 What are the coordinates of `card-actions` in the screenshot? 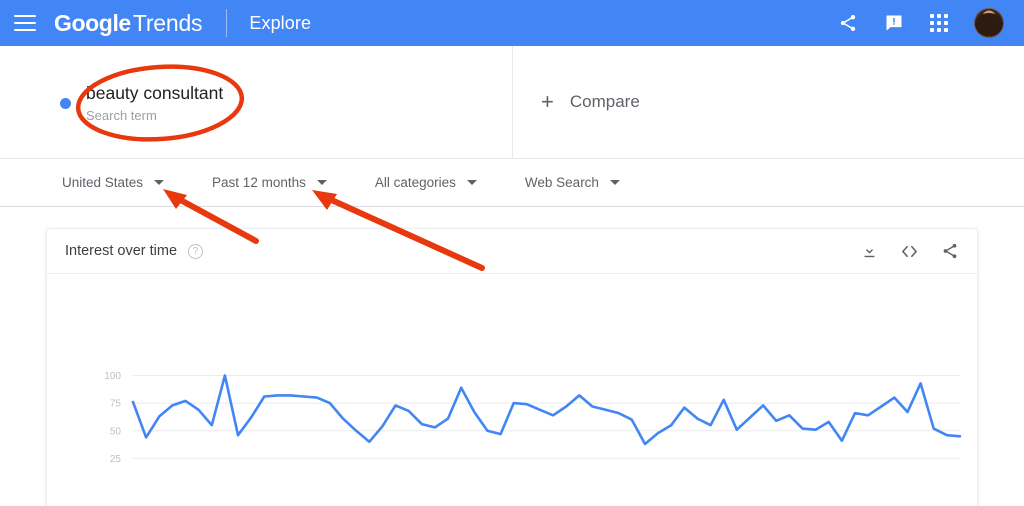 It's located at (910, 251).